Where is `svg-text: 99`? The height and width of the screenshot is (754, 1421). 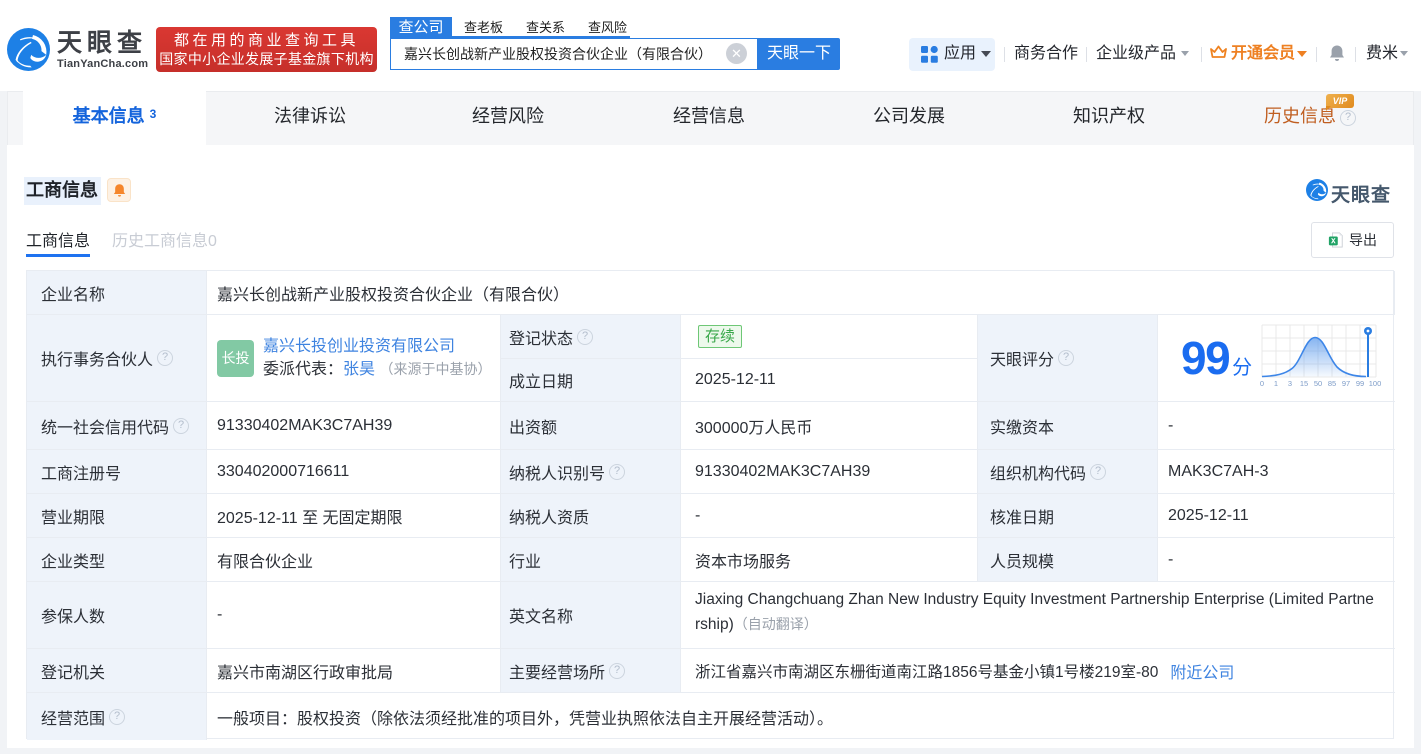 svg-text: 99 is located at coordinates (1360, 383).